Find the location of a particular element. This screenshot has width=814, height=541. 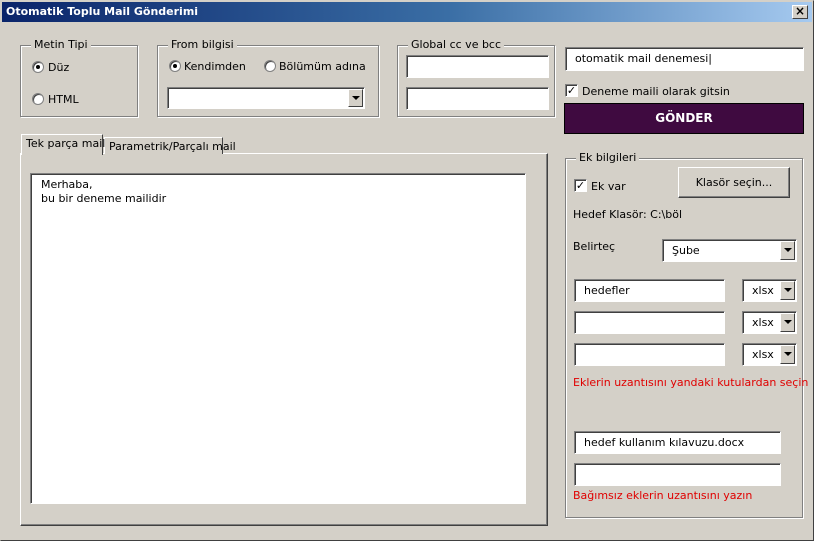

close-icon: × is located at coordinates (800, 11).